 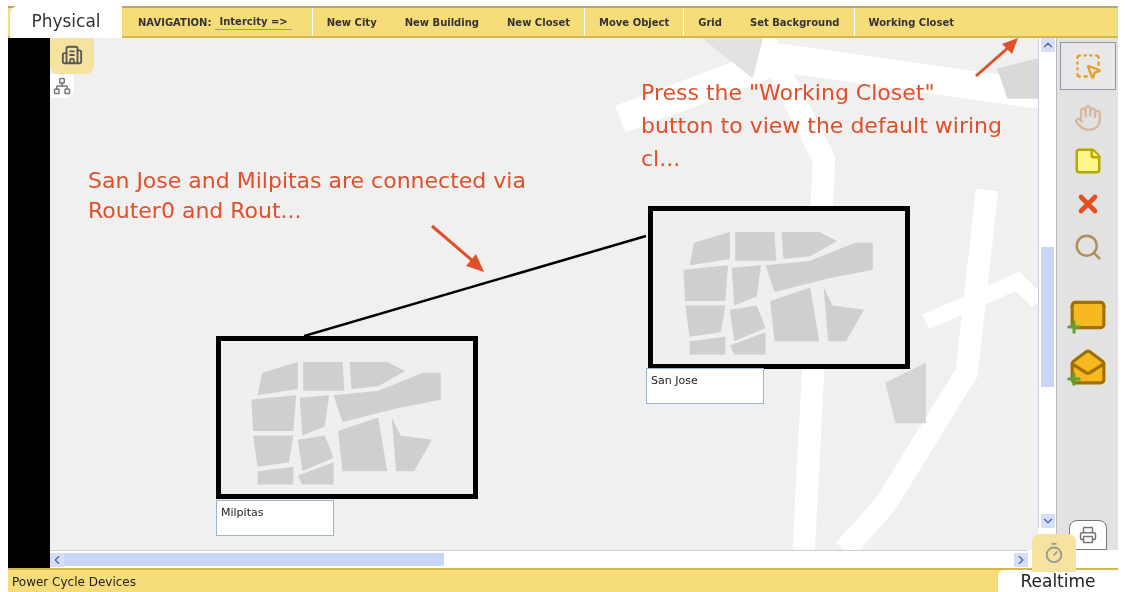 I want to click on city-label: San Jose, so click(x=705, y=386).